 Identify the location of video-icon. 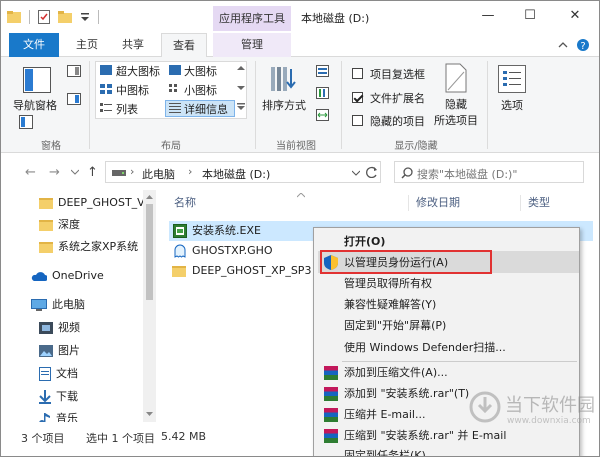
(46, 328).